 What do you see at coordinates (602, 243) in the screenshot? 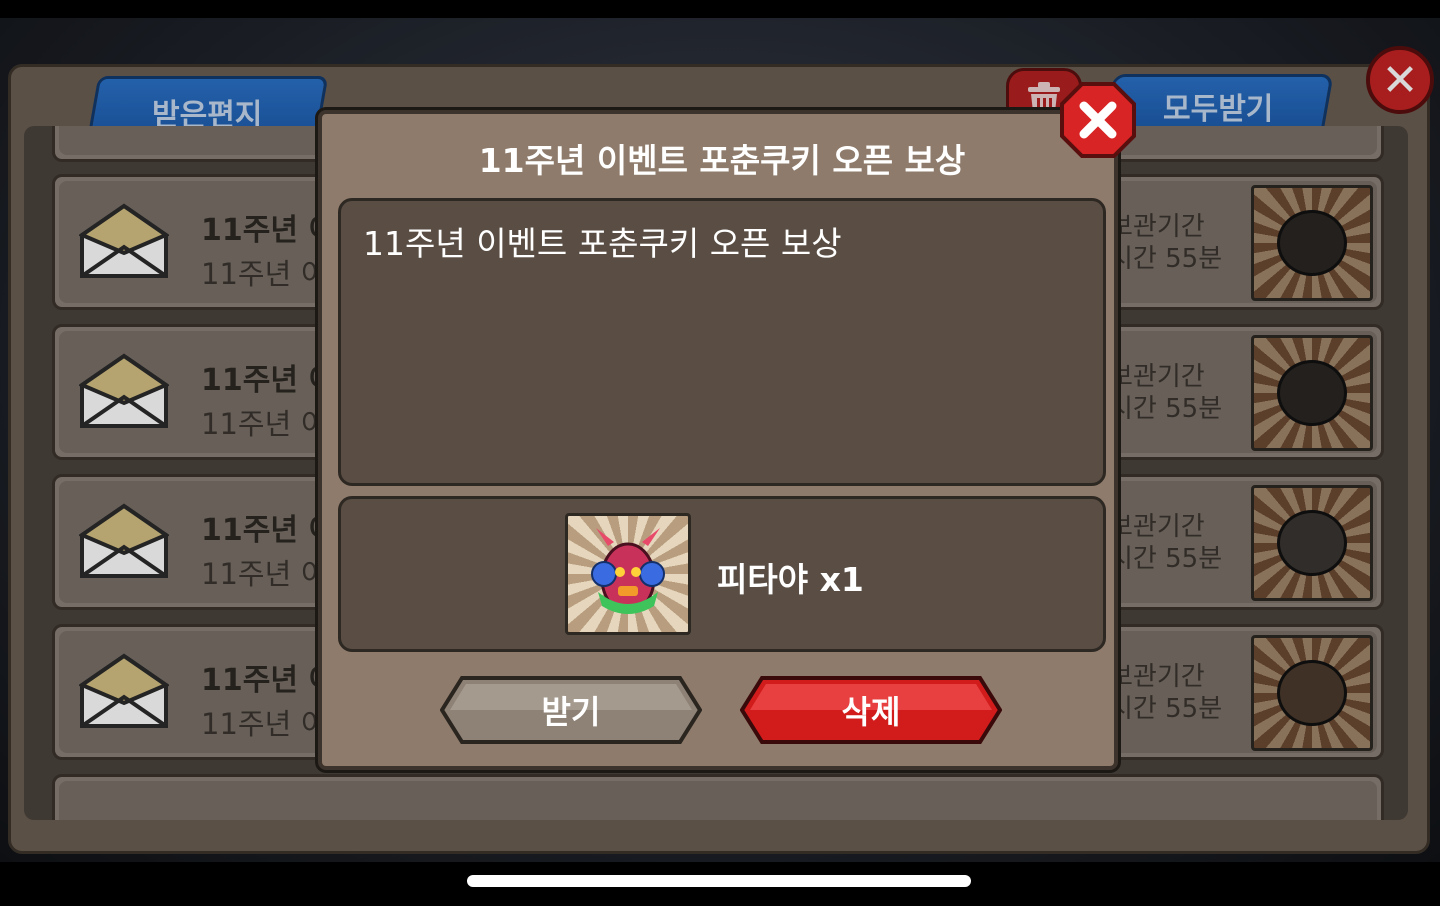
I see `message-text: 11주년 이벤트 포춘쿠키 오픈 보상` at bounding box center [602, 243].